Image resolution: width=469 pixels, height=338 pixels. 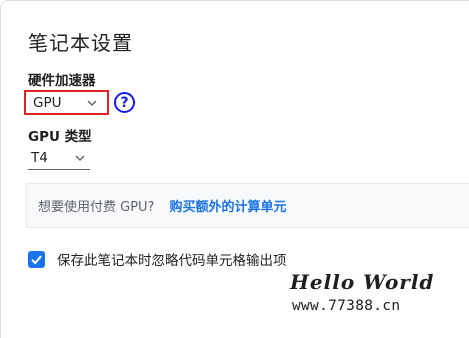 I want to click on omit-output-checkbox, so click(x=36, y=259).